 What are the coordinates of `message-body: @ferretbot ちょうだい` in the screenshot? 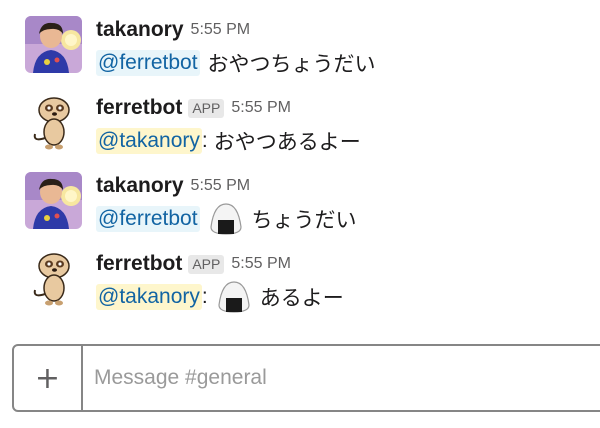 It's located at (226, 219).